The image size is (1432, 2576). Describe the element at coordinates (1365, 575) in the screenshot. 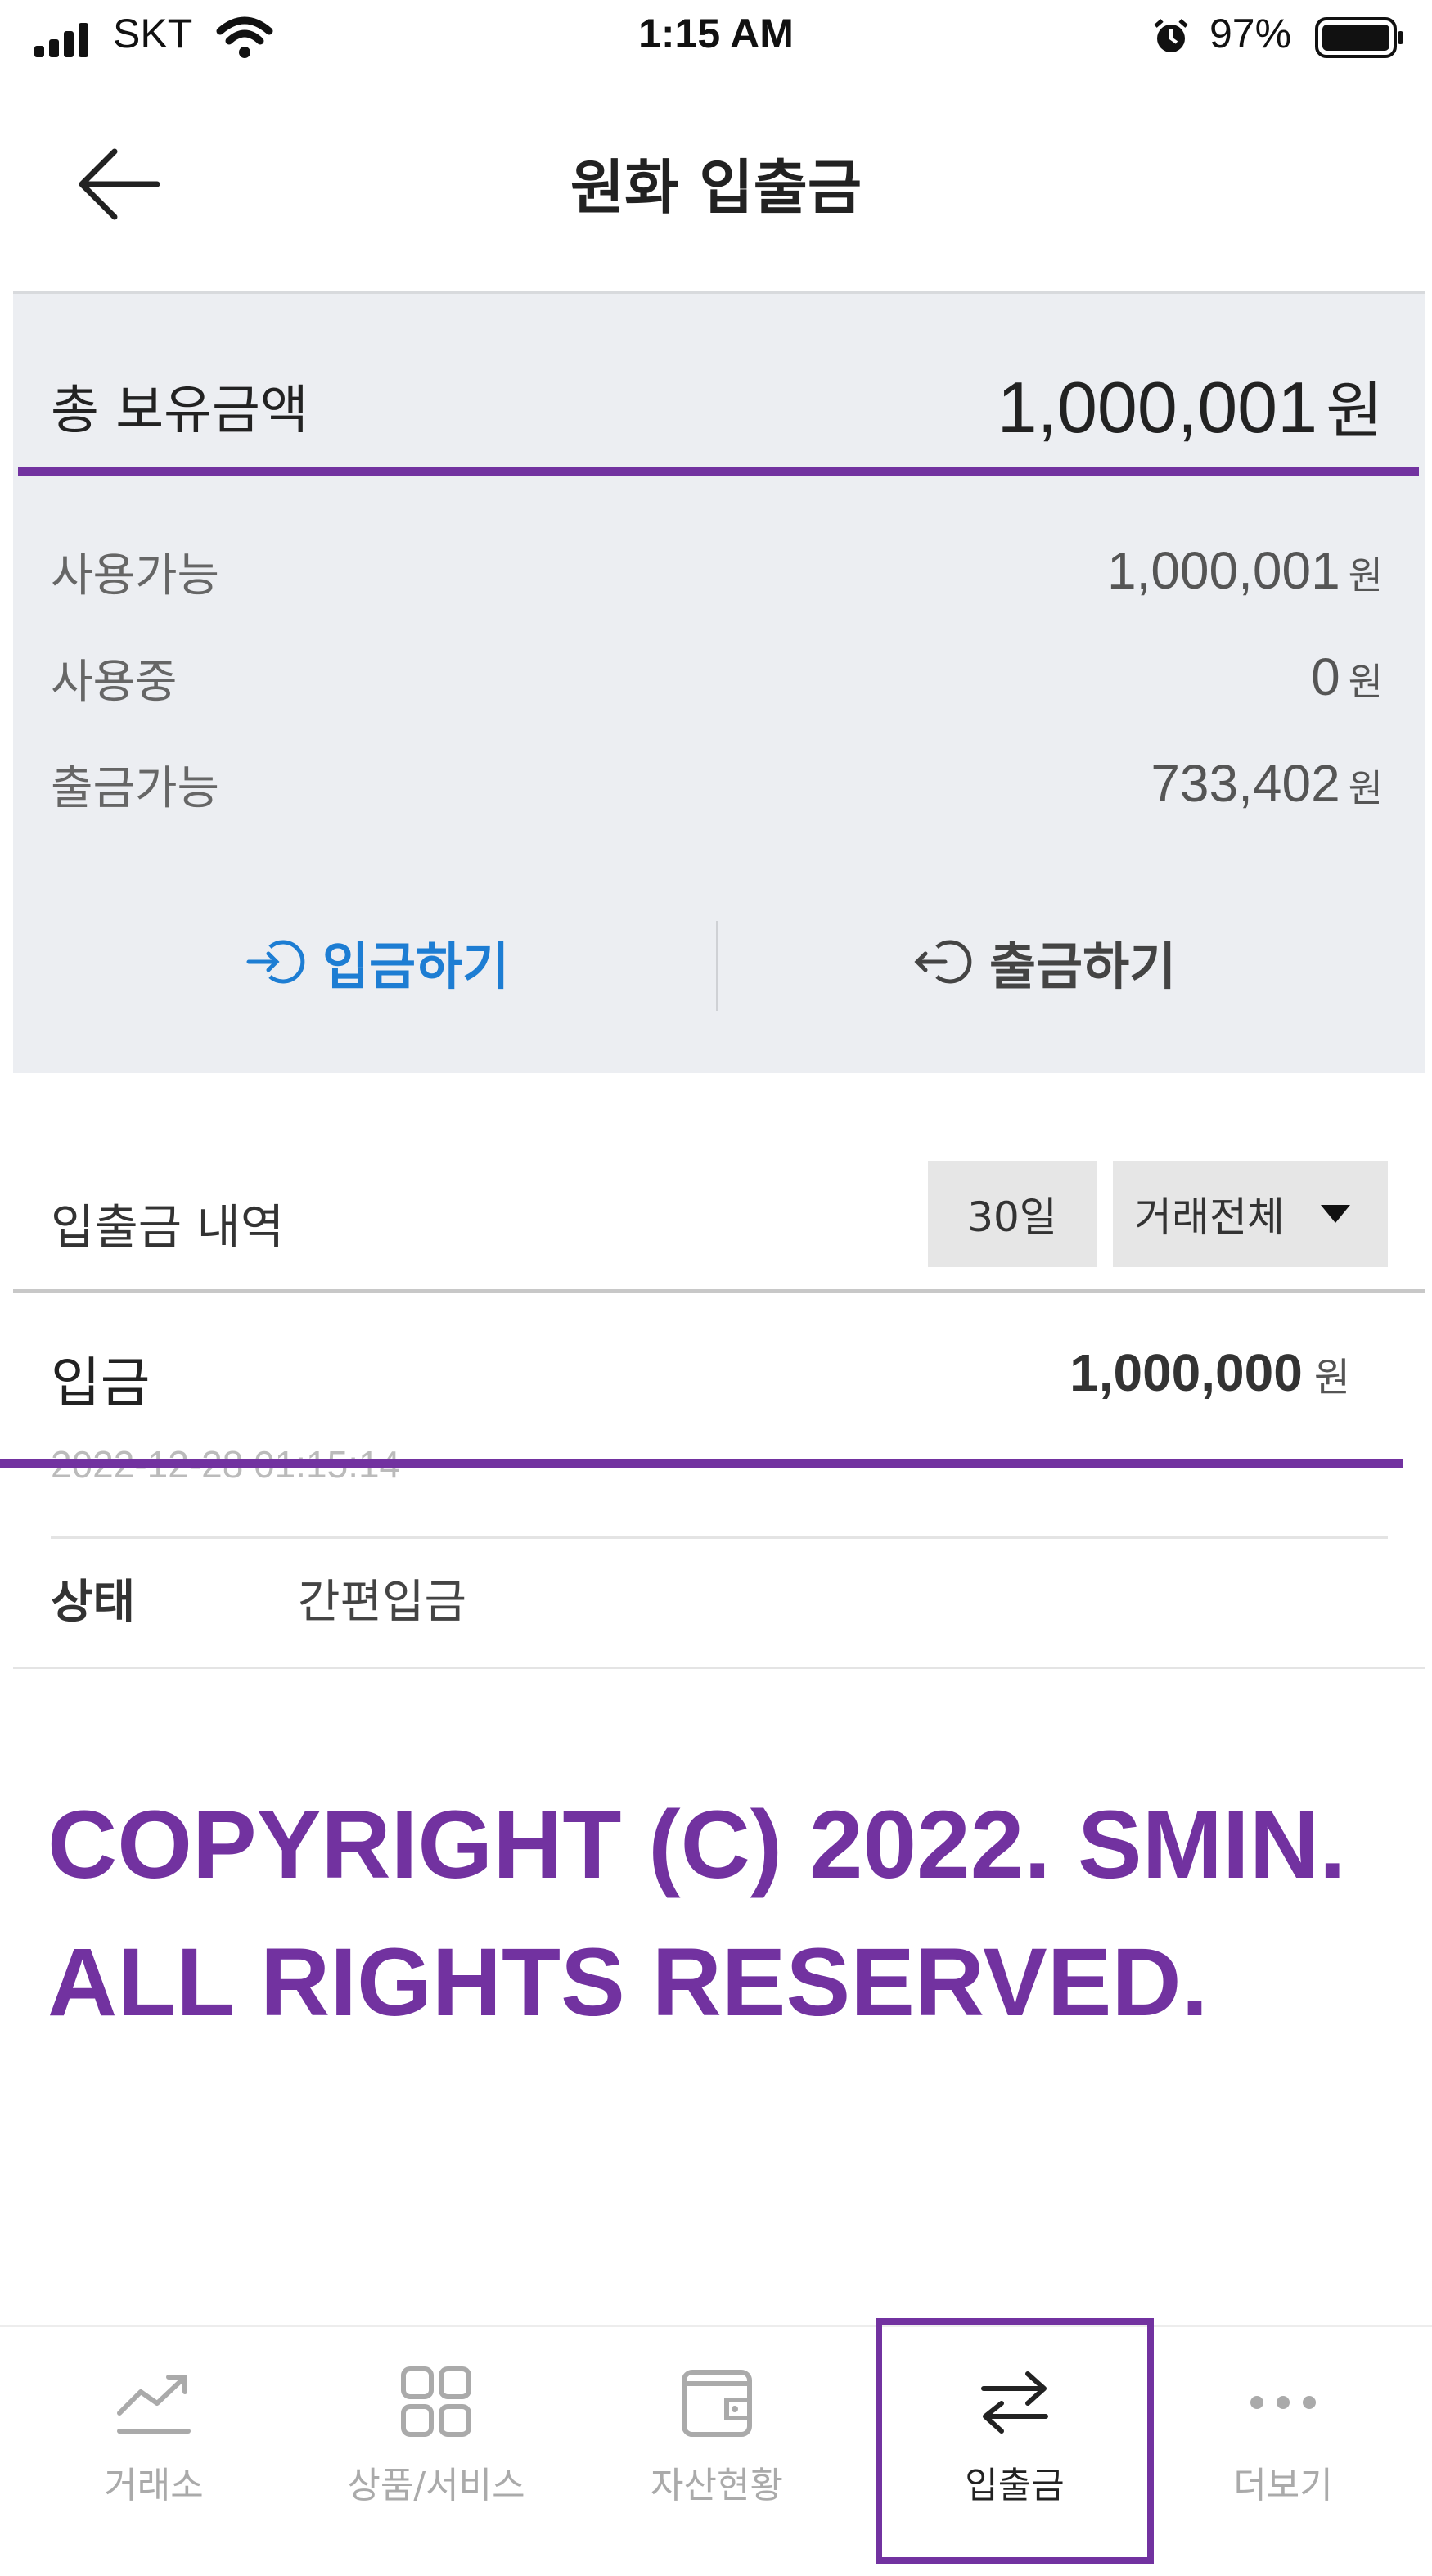

I see `available-unit: 원` at that location.